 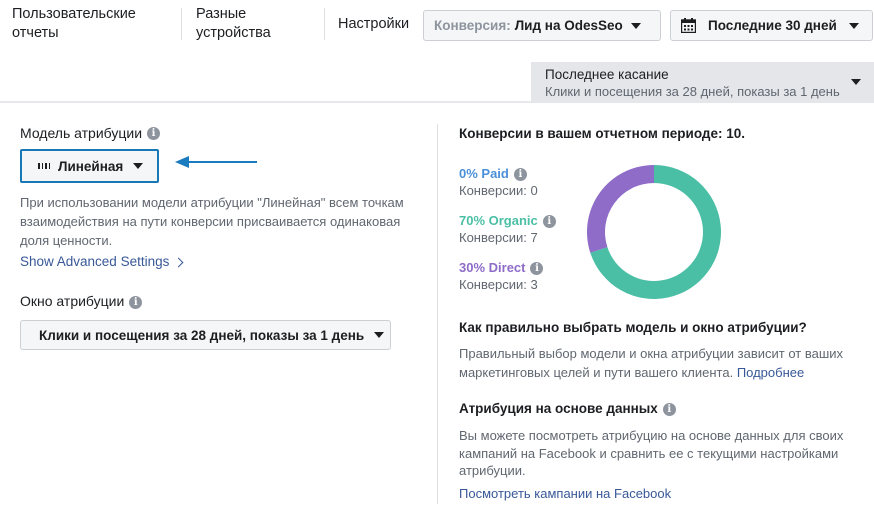 What do you see at coordinates (221, 14) in the screenshot?
I see `nav-devices-line1: Разные` at bounding box center [221, 14].